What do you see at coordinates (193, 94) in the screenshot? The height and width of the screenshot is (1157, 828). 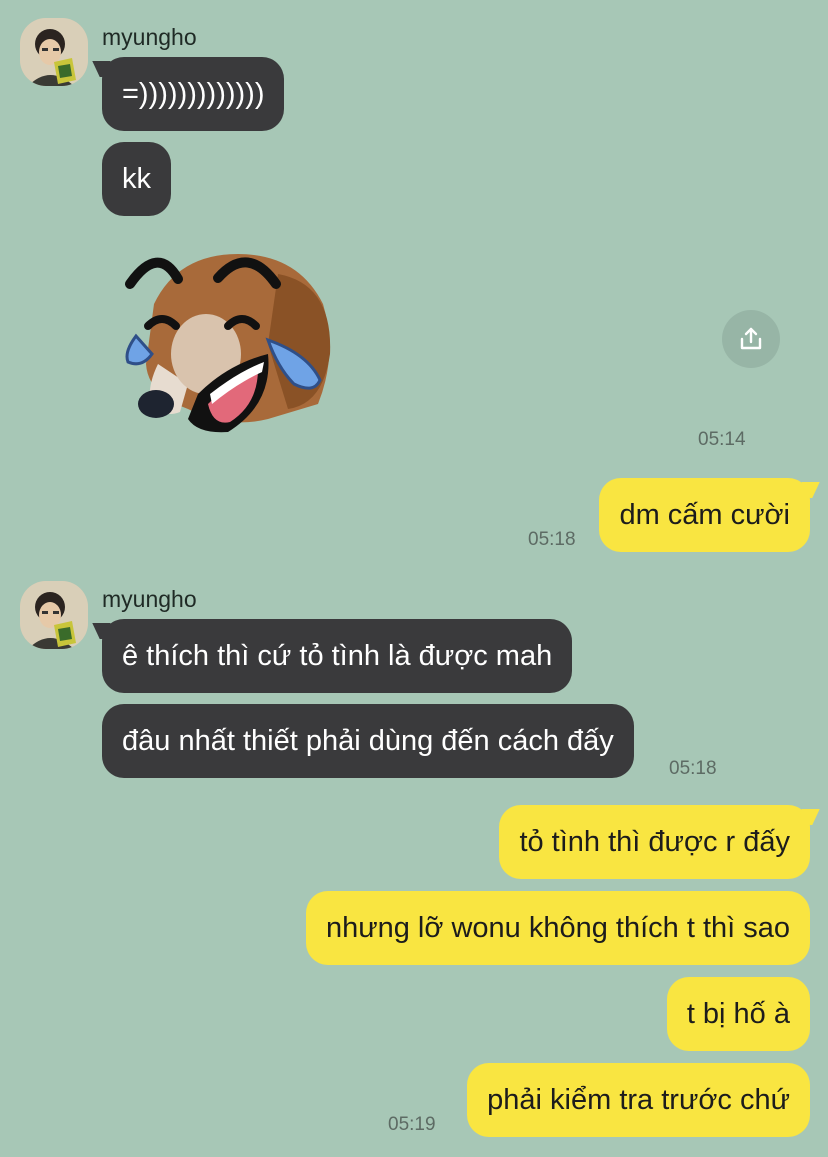 I see `incoming-message: =)))))))))))))` at bounding box center [193, 94].